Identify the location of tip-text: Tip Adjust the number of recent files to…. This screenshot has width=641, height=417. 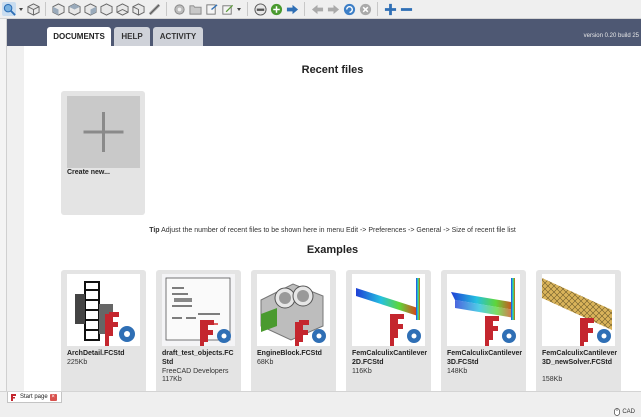
(332, 230).